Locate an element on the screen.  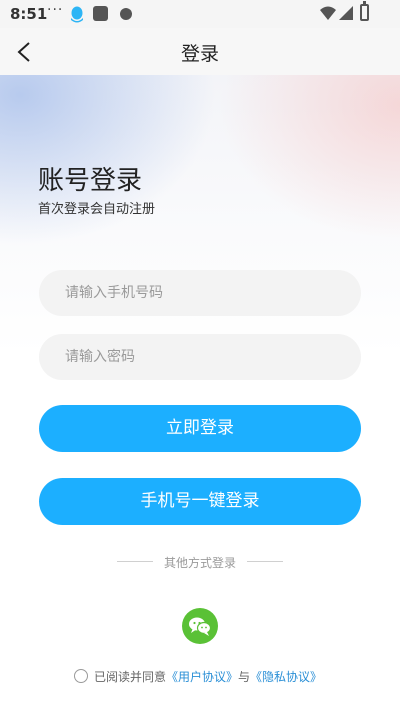
wechat-login-button is located at coordinates (200, 626).